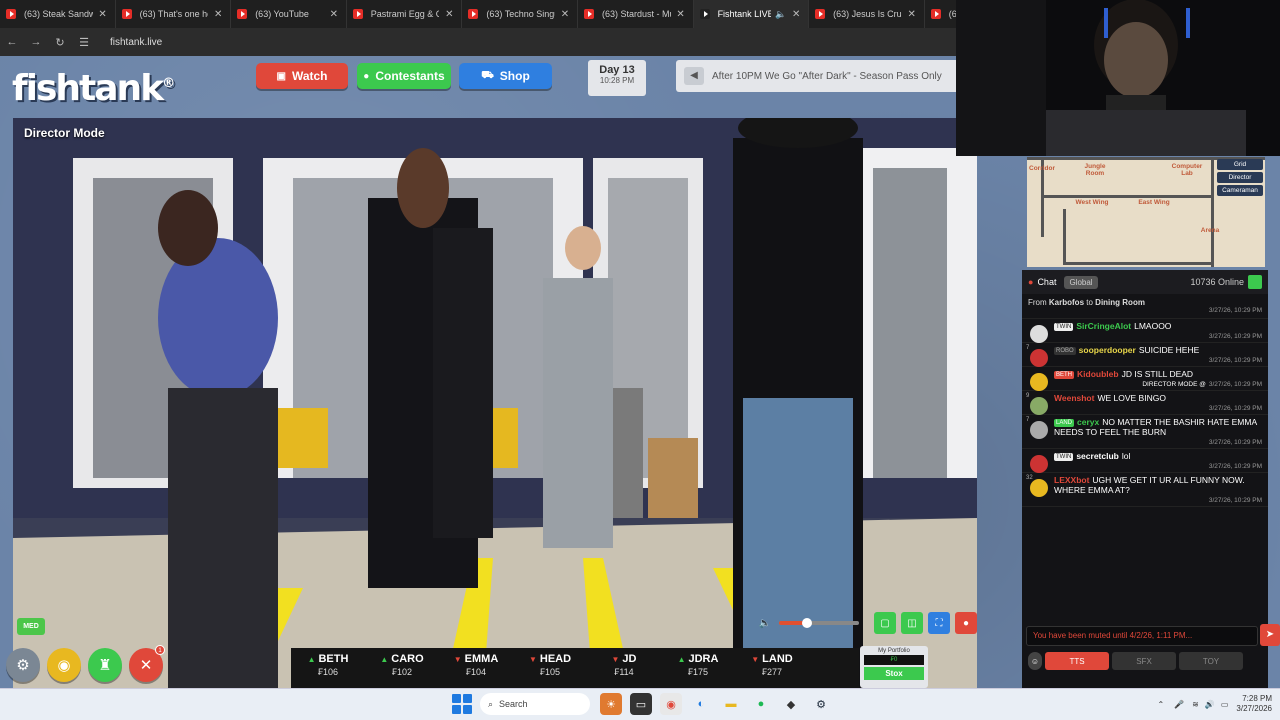 The height and width of the screenshot is (720, 1280). Describe the element at coordinates (302, 76) in the screenshot. I see `watch-button: ▣ Watch` at that location.